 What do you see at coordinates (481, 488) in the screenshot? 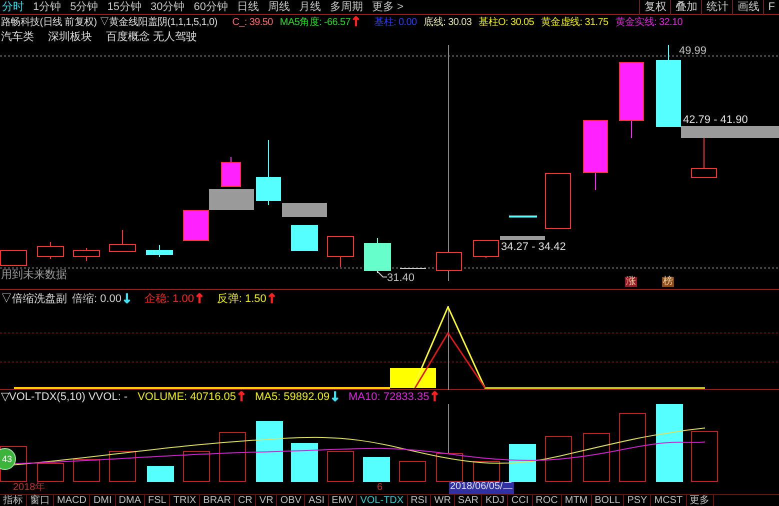
I see `cursor-date-label: 2018/06/05/二` at bounding box center [481, 488].